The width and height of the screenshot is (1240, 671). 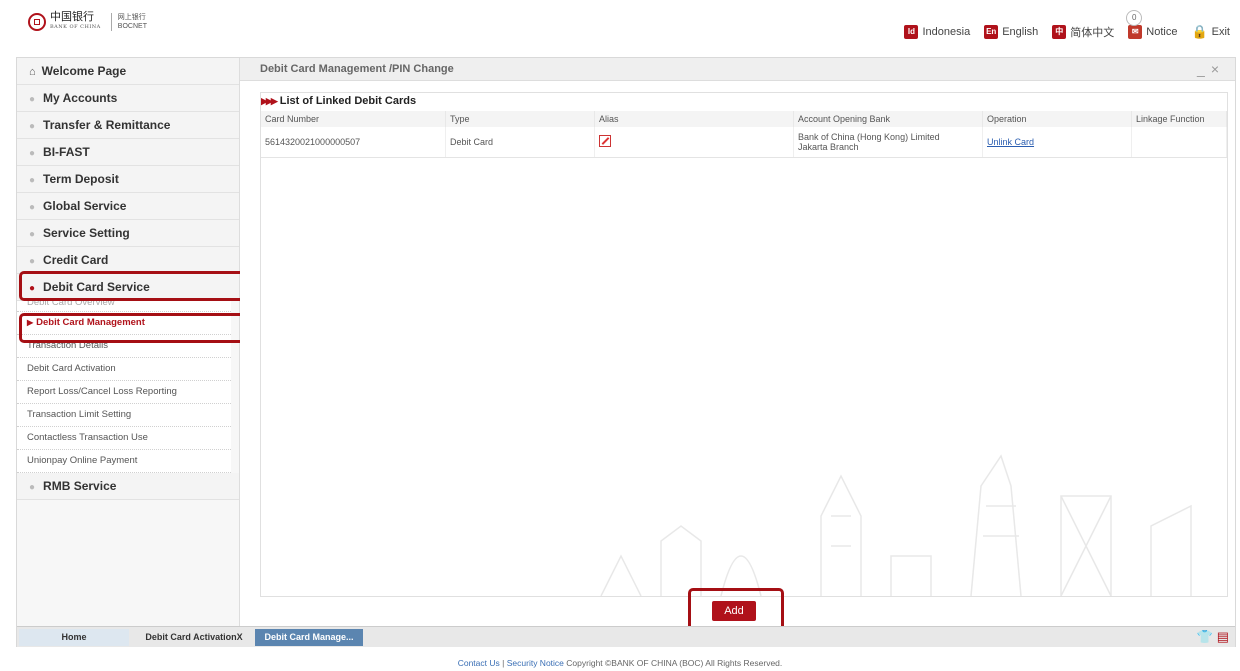 I want to click on indonesia-flag-icon: Id, so click(x=911, y=32).